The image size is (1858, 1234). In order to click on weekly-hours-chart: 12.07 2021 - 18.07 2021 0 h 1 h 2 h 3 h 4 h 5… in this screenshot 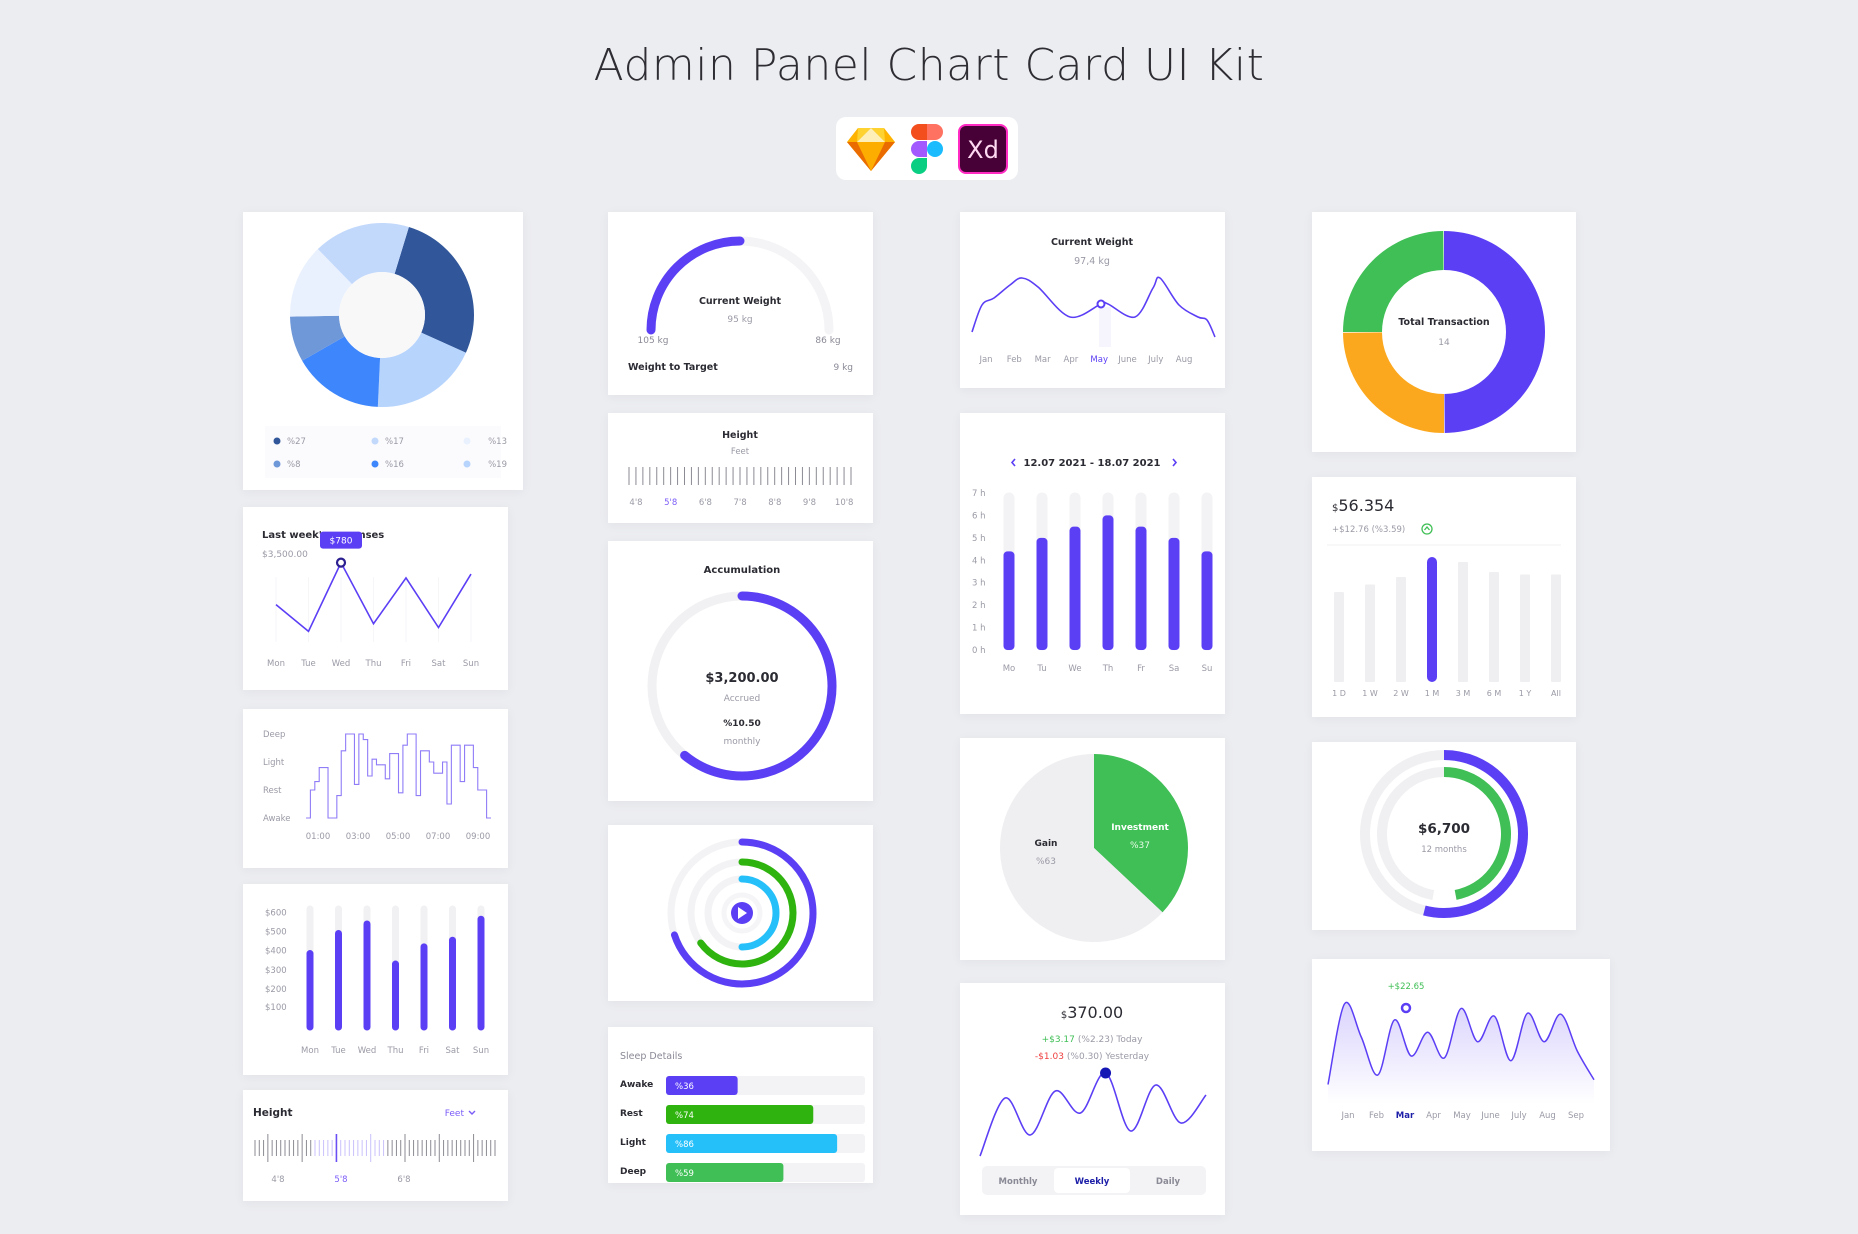, I will do `click(1092, 566)`.